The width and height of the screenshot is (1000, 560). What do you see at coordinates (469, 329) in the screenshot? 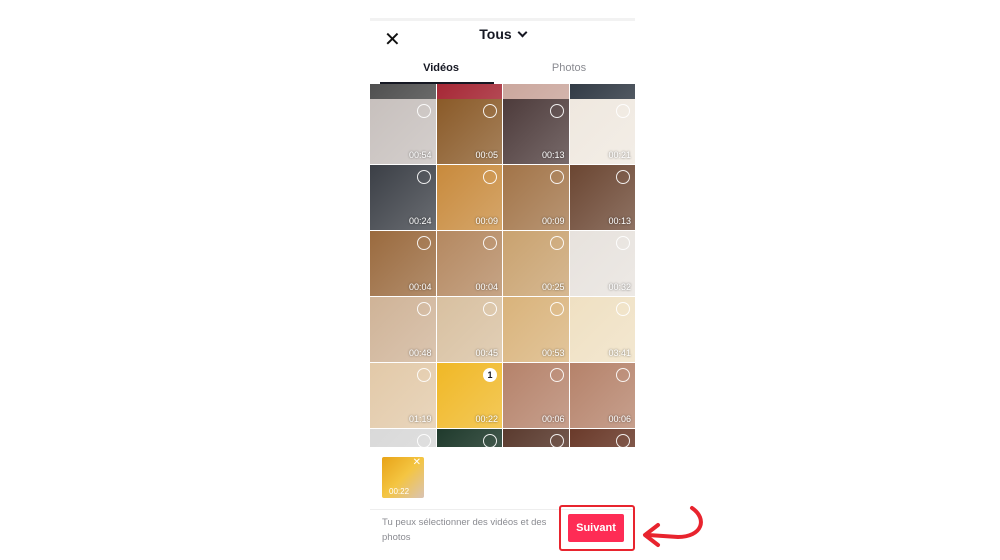
I see `media-thumbnail: 00:45` at bounding box center [469, 329].